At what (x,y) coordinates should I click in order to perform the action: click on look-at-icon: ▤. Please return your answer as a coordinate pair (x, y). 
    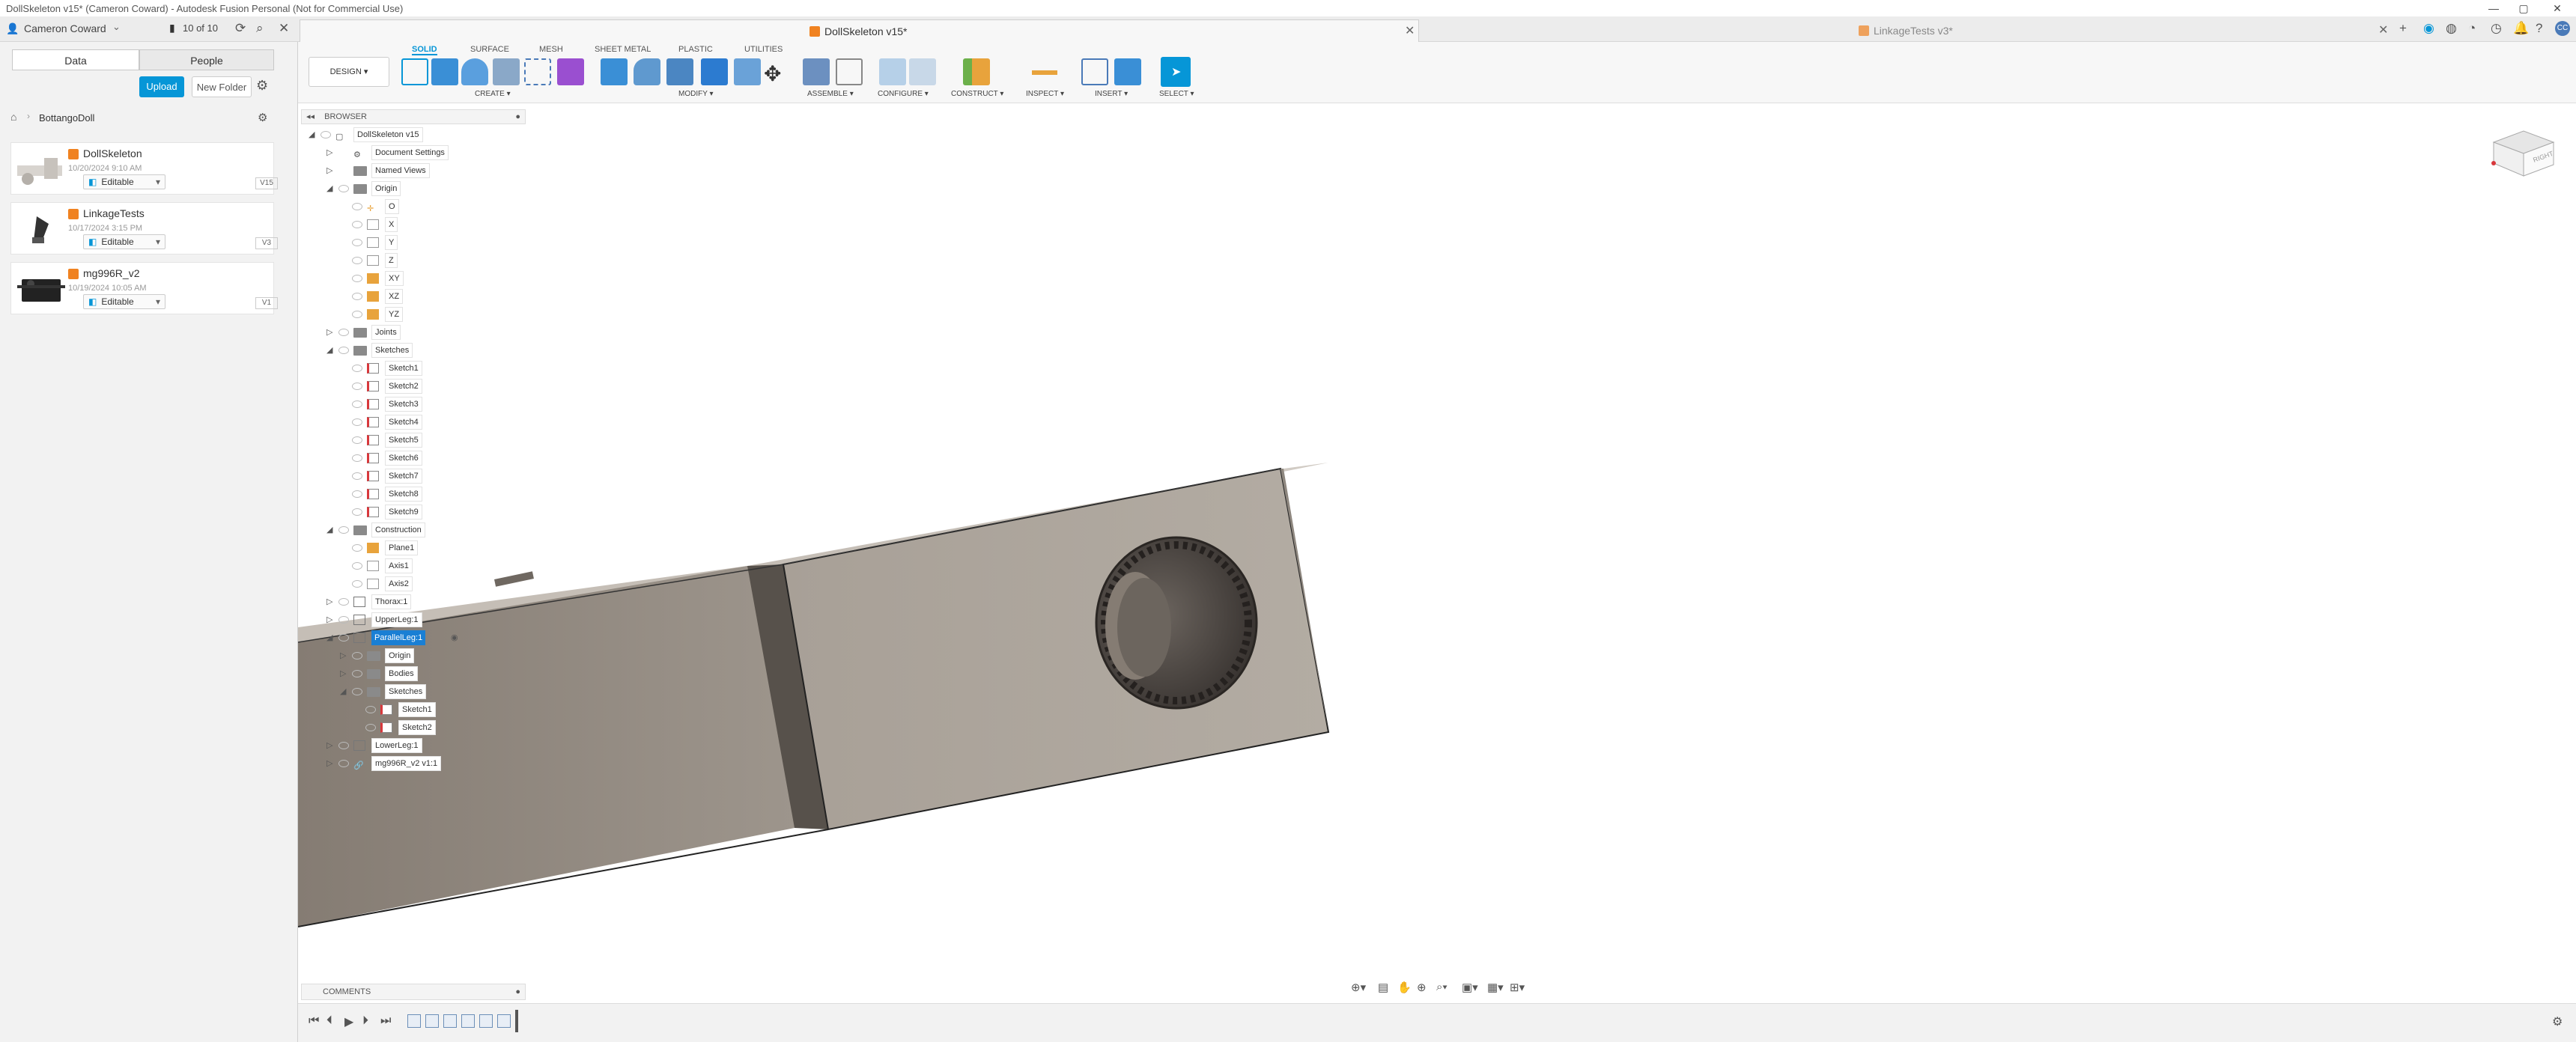
    Looking at the image, I should click on (1383, 988).